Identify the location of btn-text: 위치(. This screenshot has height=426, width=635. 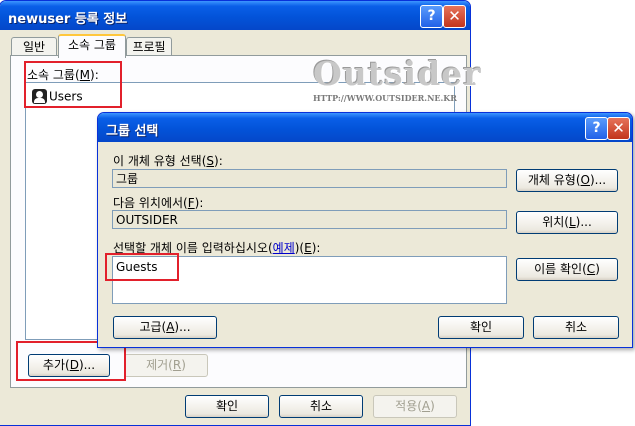
(555, 222).